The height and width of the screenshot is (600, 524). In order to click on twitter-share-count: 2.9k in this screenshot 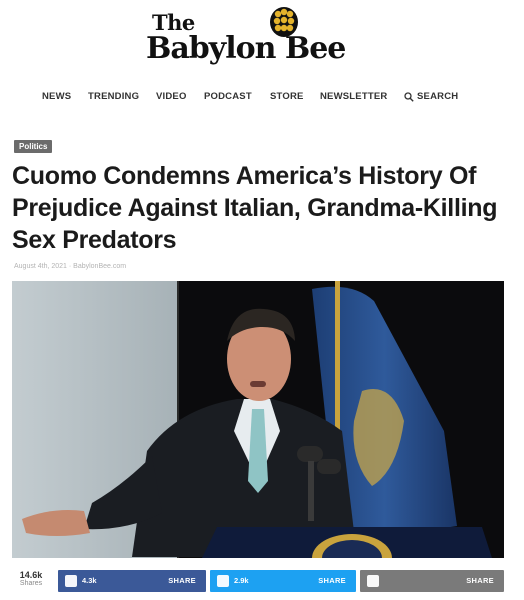, I will do `click(241, 580)`.